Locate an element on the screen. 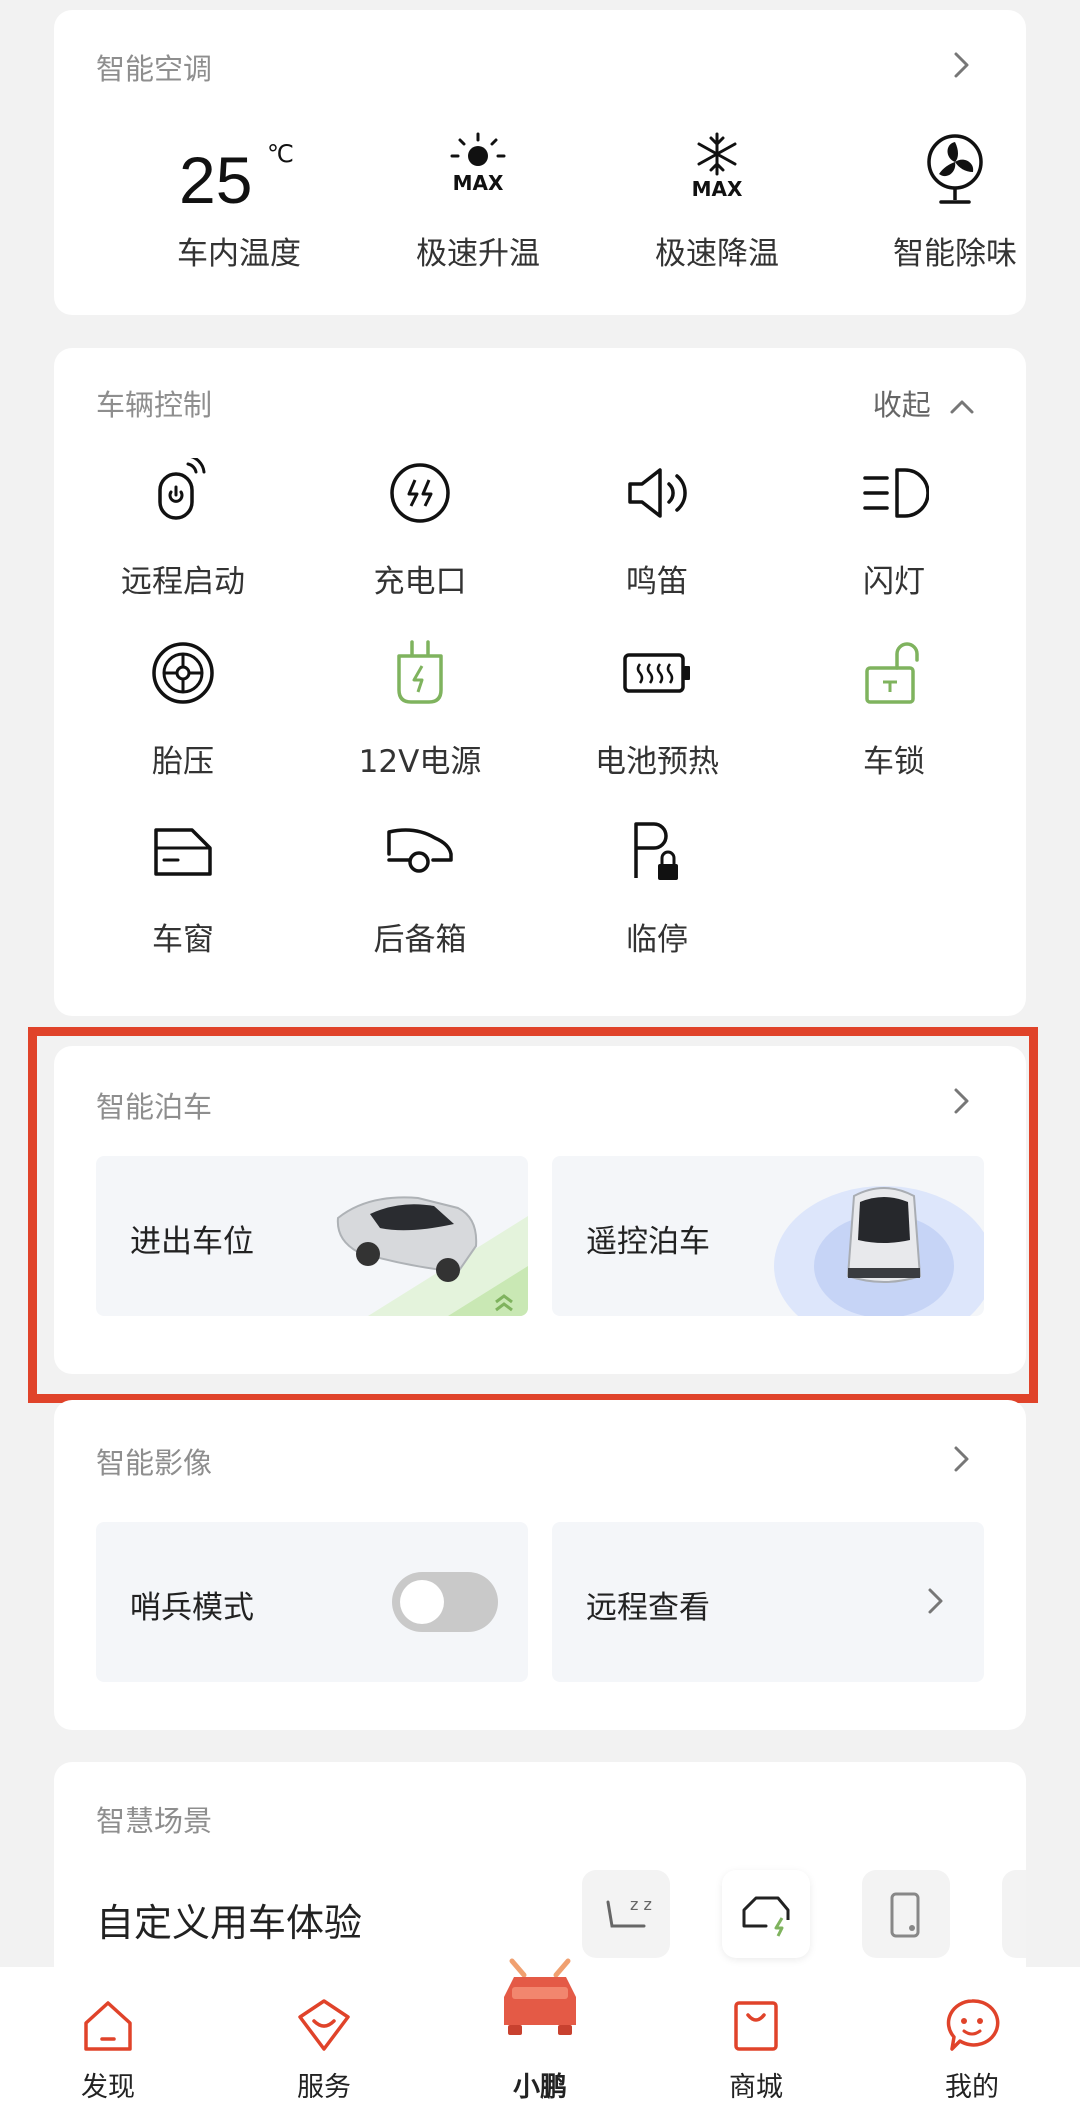 The height and width of the screenshot is (2107, 1080). vc-item-label: 远程启动 is located at coordinates (183, 582).